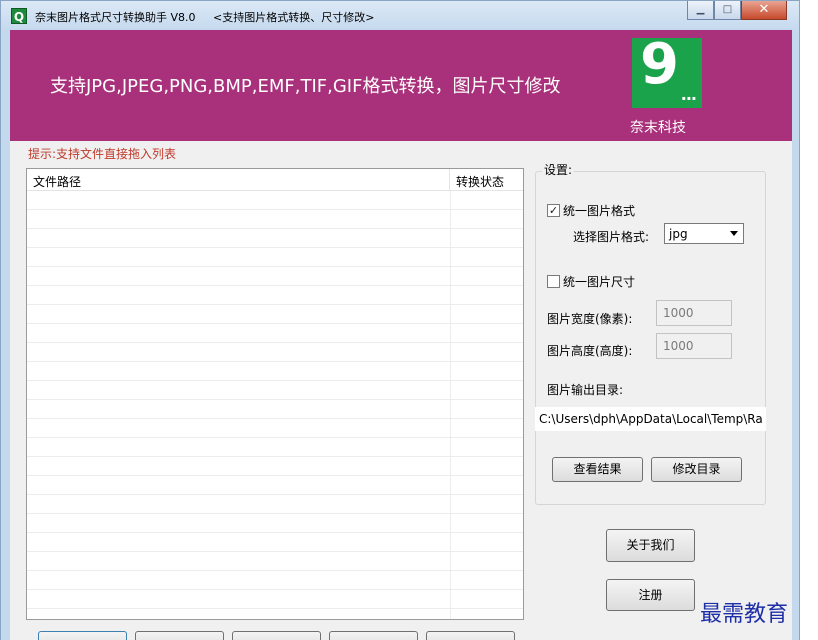 The height and width of the screenshot is (640, 818). What do you see at coordinates (796, 335) in the screenshot?
I see `window-frame-right` at bounding box center [796, 335].